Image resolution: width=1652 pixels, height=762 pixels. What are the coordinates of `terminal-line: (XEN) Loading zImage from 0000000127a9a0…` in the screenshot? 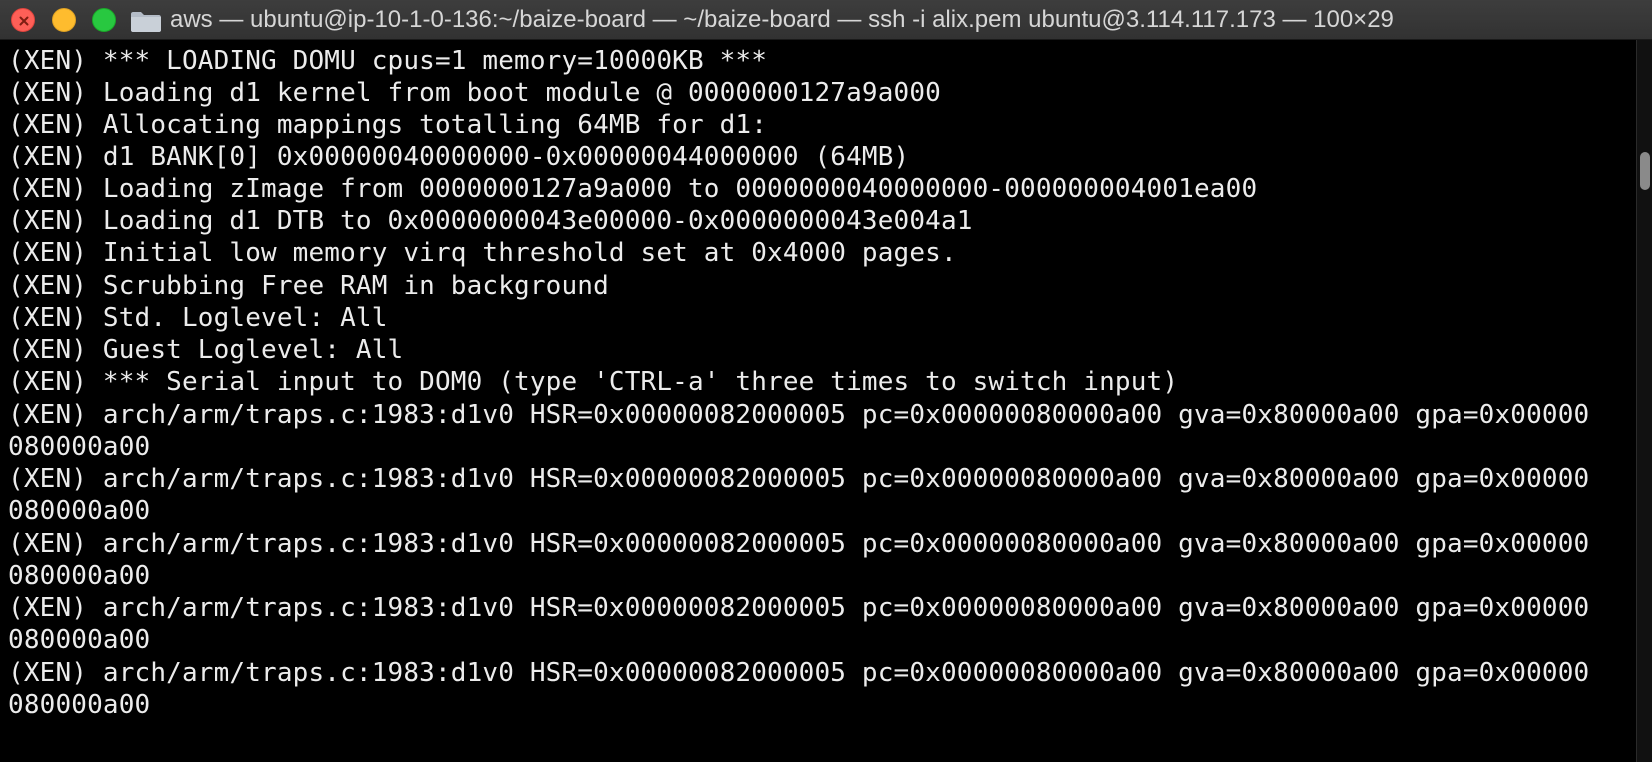 It's located at (633, 189).